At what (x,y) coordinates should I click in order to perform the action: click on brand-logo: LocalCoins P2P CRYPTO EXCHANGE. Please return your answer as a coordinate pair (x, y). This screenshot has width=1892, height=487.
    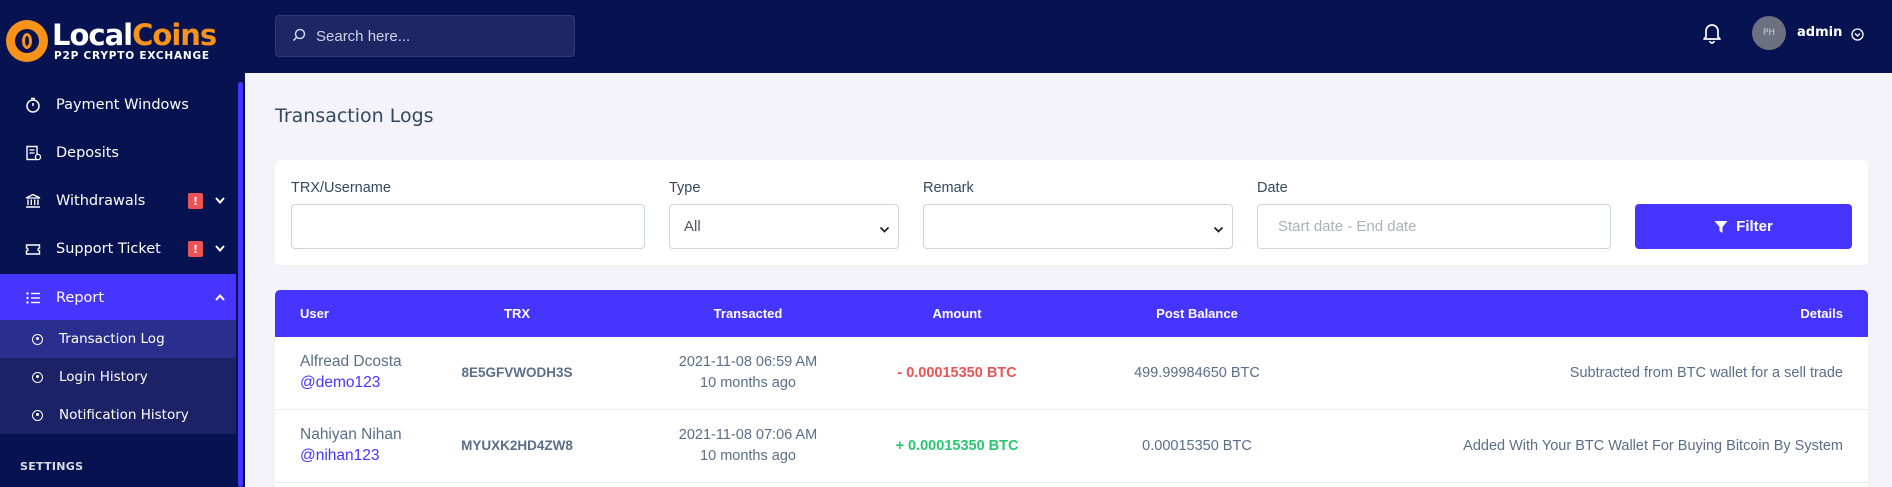
    Looking at the image, I should click on (119, 41).